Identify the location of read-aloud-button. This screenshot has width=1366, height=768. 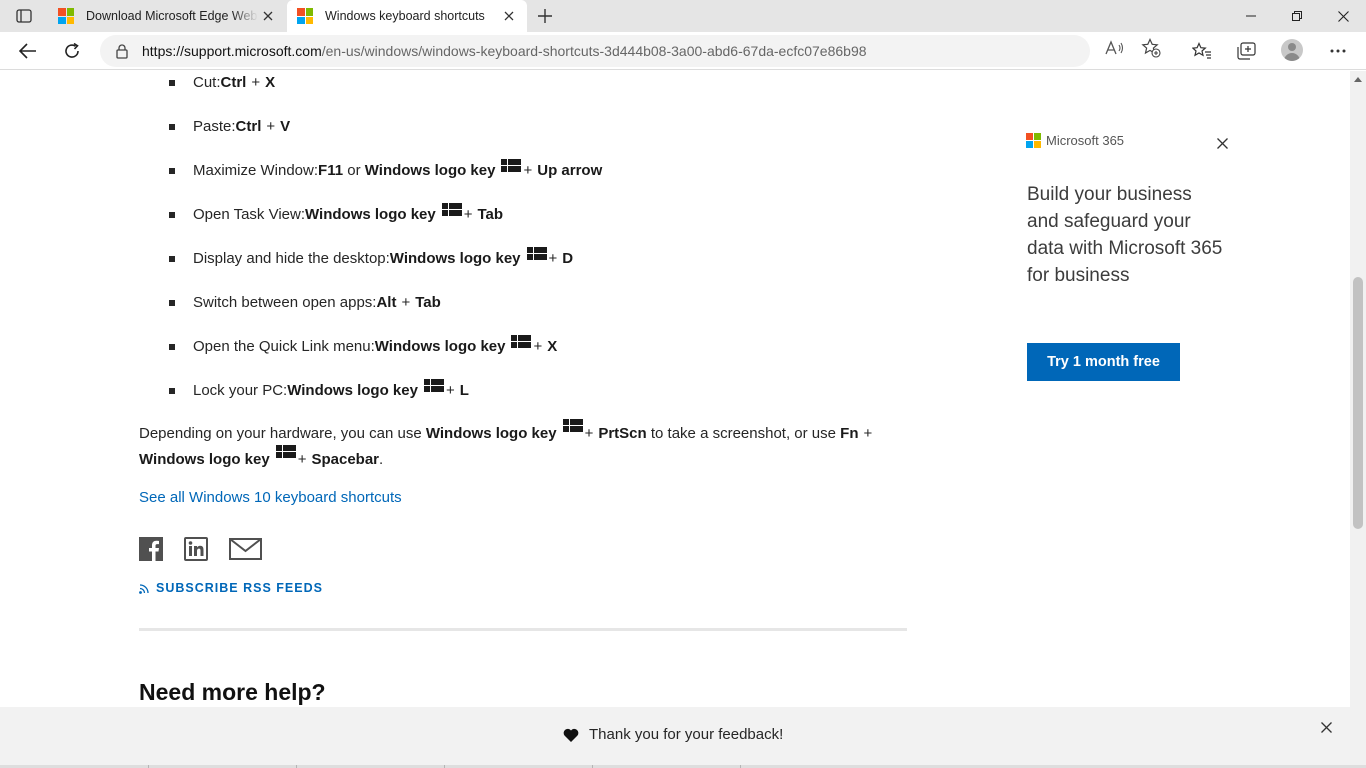
(1115, 48).